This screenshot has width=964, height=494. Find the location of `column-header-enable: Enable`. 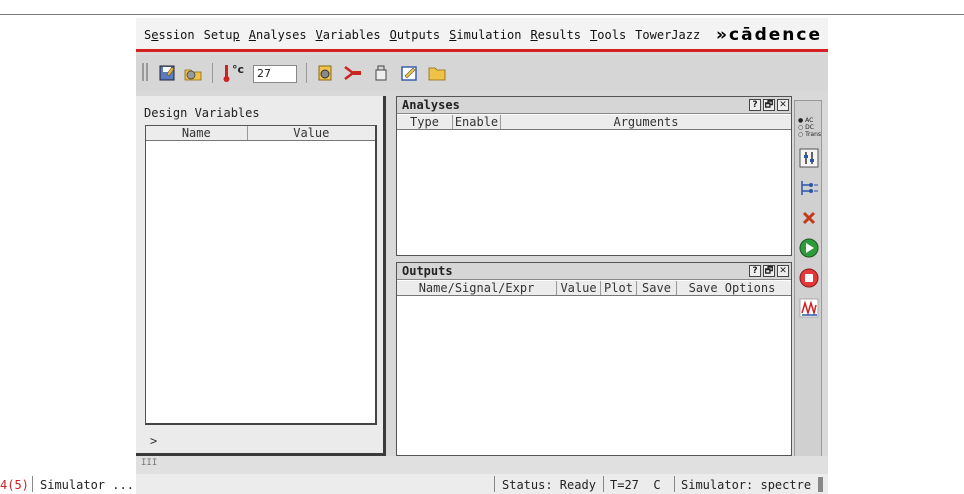

column-header-enable: Enable is located at coordinates (477, 122).